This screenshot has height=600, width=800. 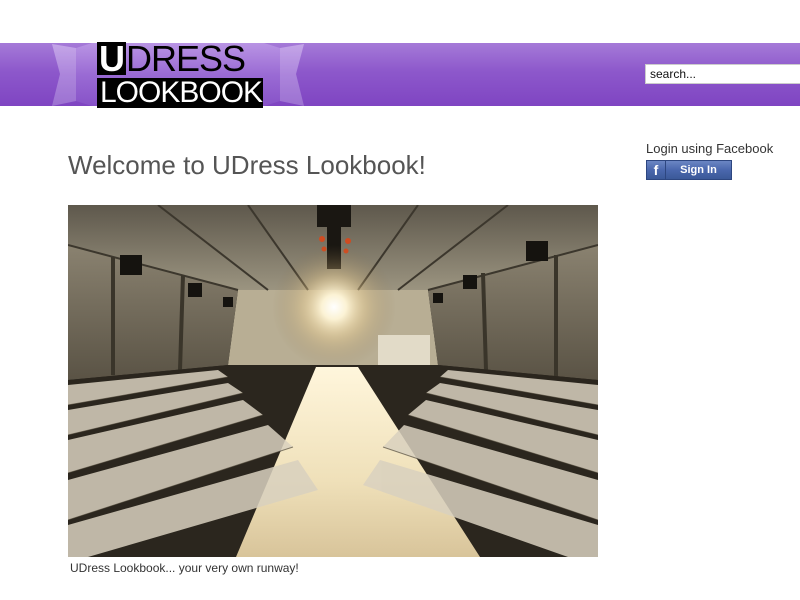 I want to click on logo-line-udress: UDRESS, so click(x=180, y=58).